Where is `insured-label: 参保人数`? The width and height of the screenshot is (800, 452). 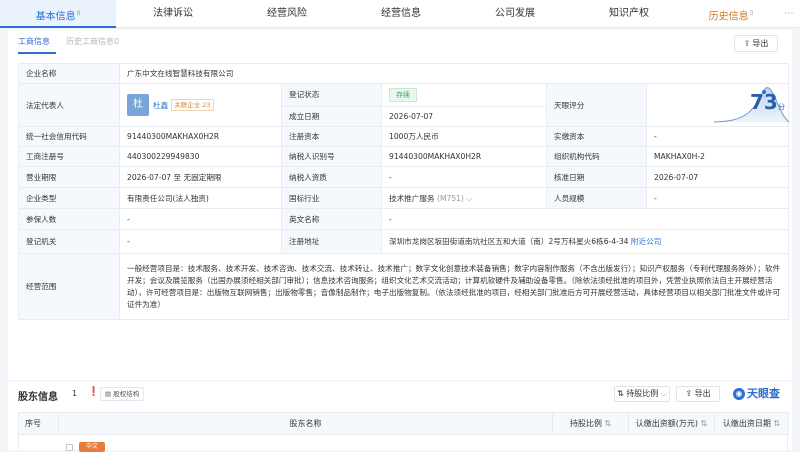 insured-label: 参保人数 is located at coordinates (69, 219).